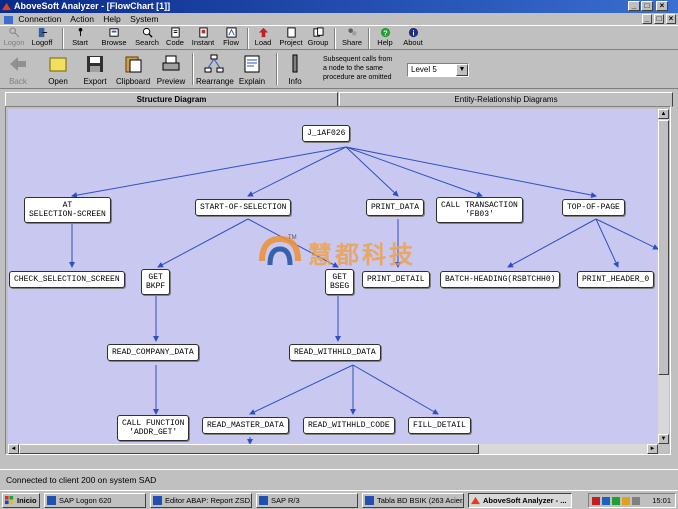 The height and width of the screenshot is (509, 678). Describe the element at coordinates (291, 32) in the screenshot. I see `project-icon` at that location.